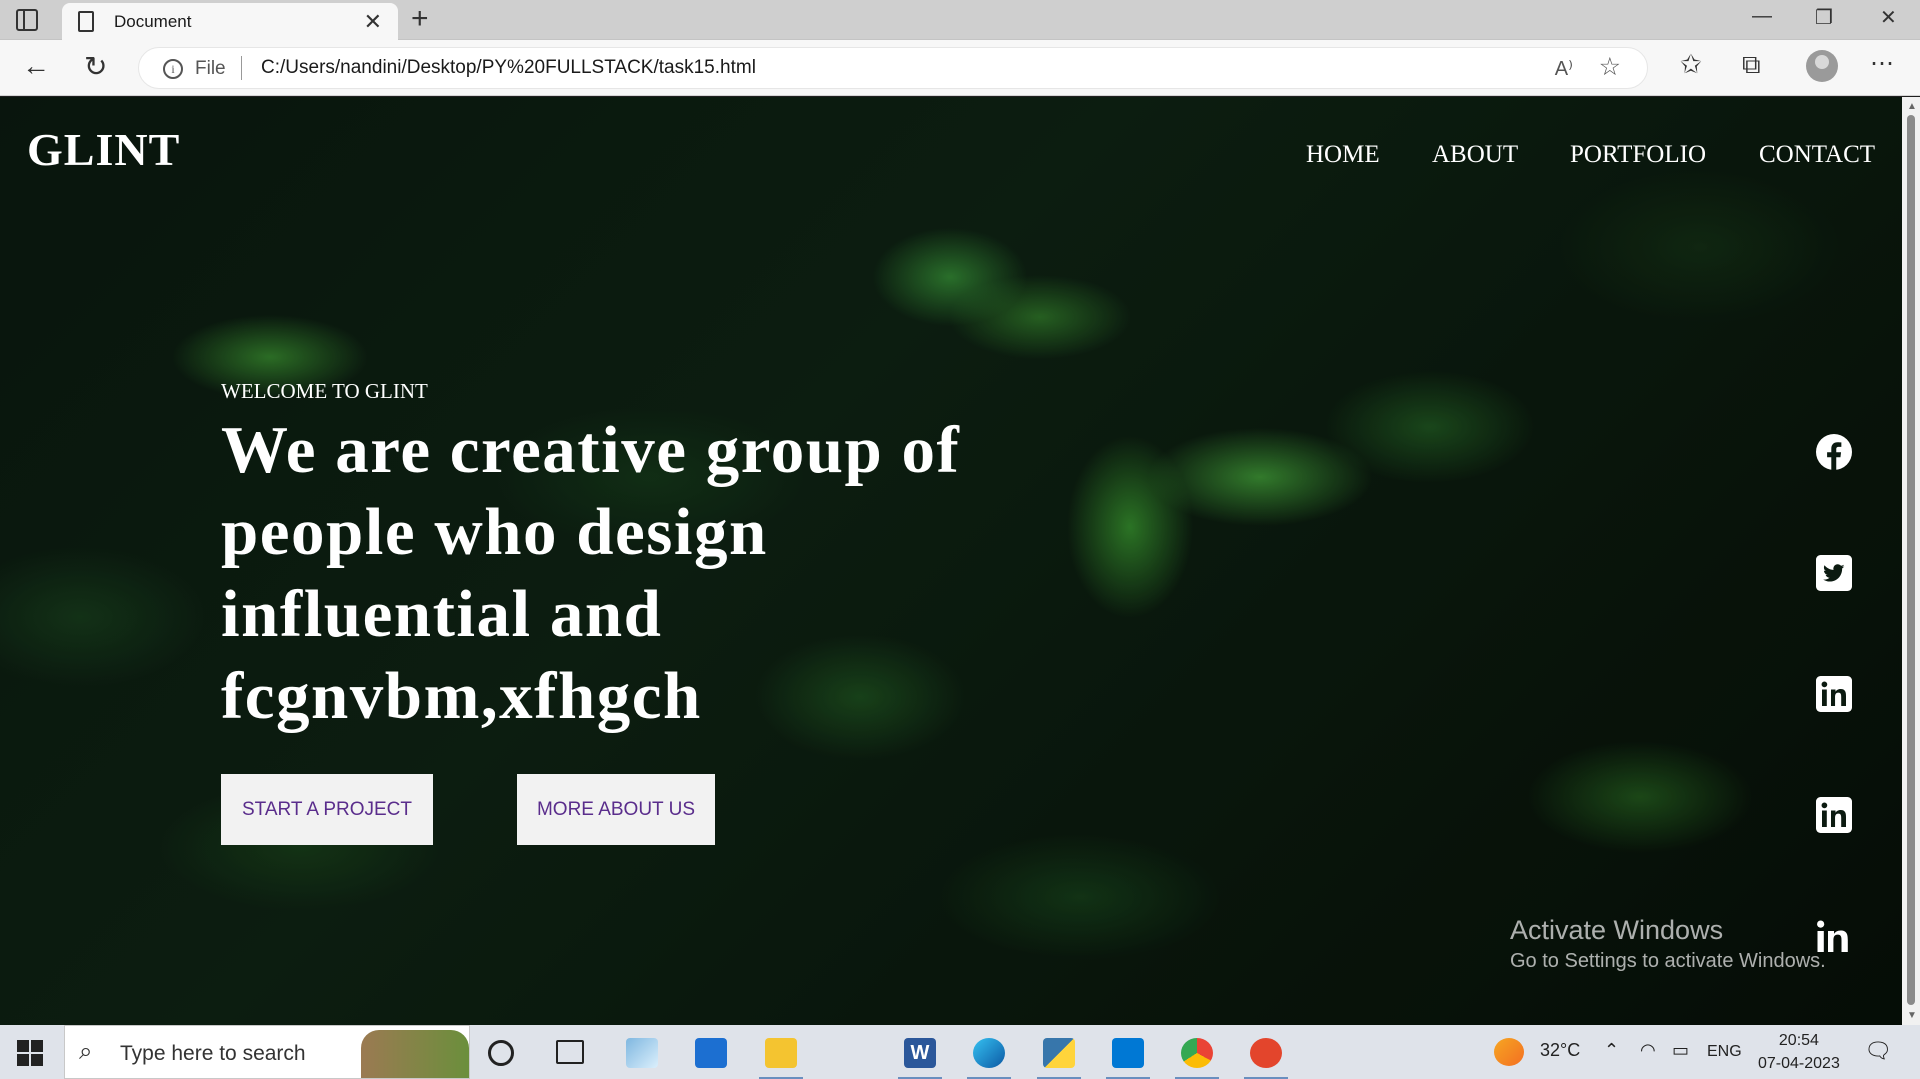 The width and height of the screenshot is (1920, 1079). I want to click on start-project-button: START A PROJECT, so click(327, 809).